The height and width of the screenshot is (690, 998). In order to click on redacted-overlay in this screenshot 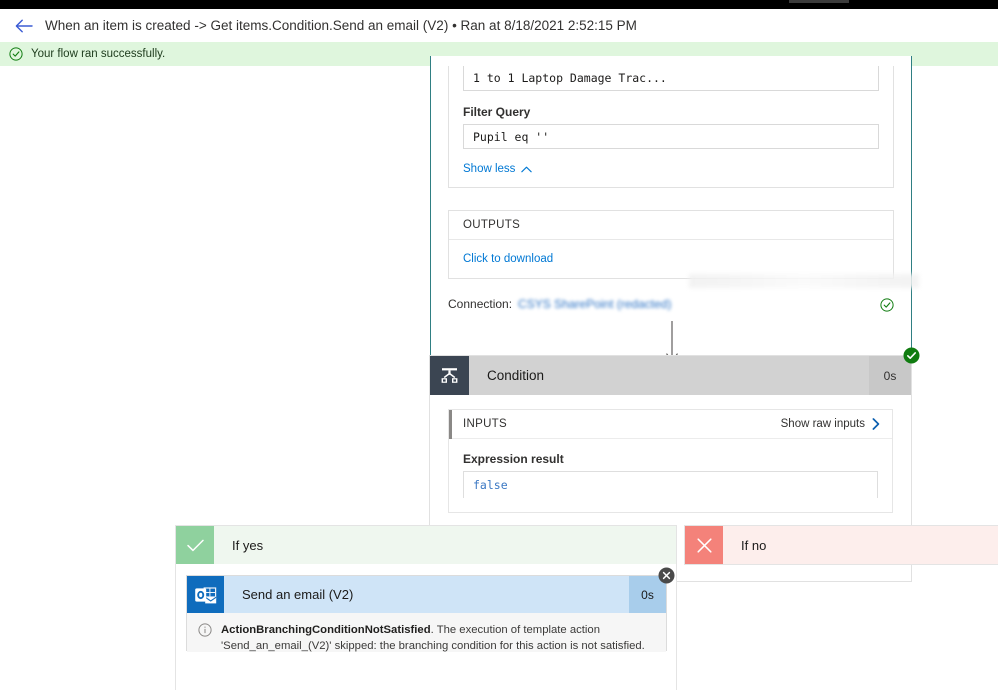, I will do `click(804, 281)`.